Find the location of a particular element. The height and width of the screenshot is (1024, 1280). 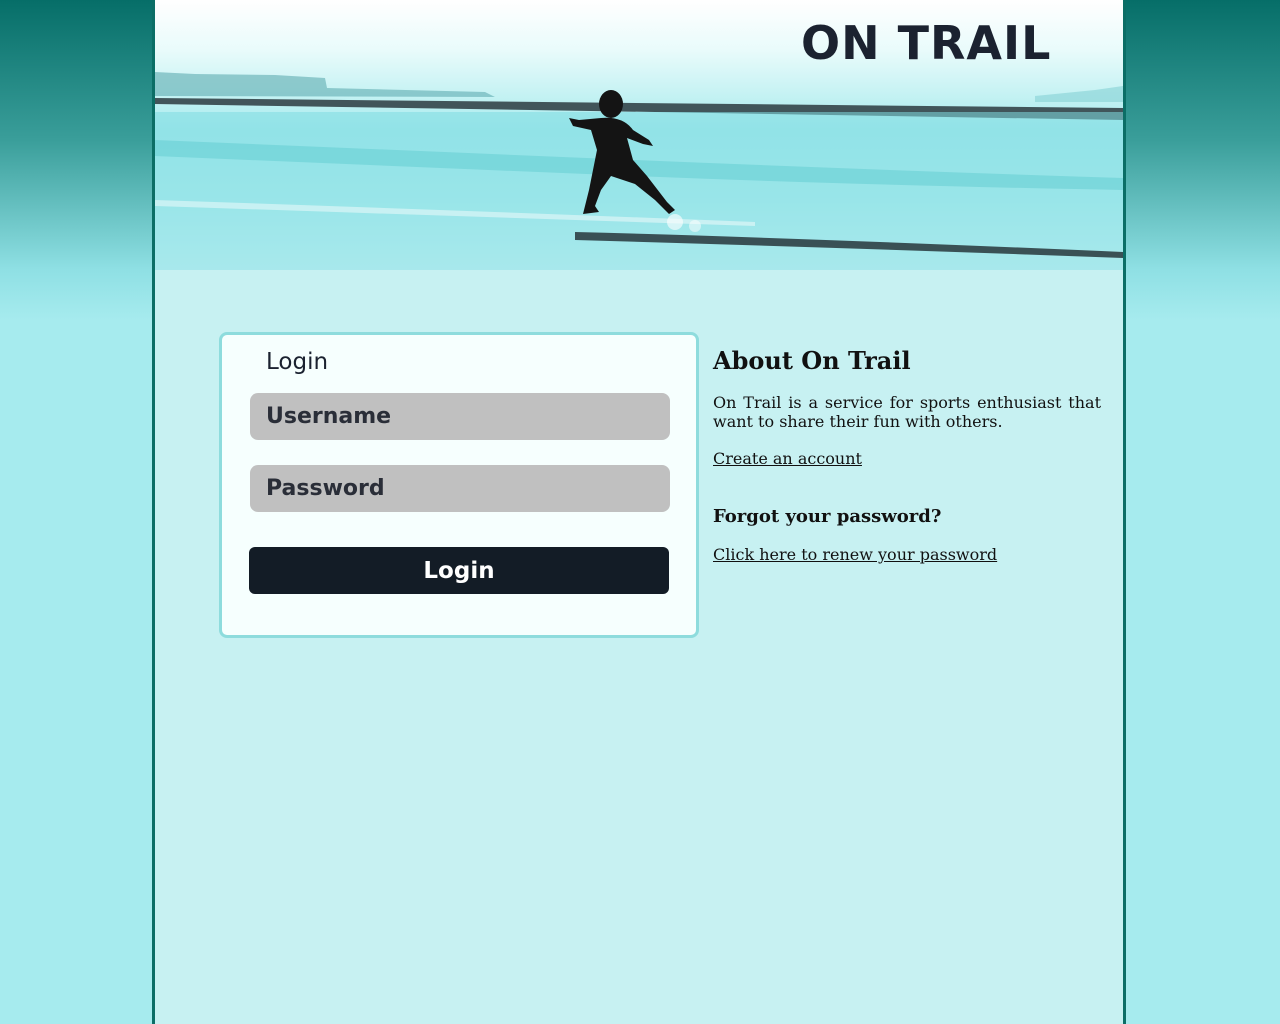

login-panel: Login Login is located at coordinates (459, 485).